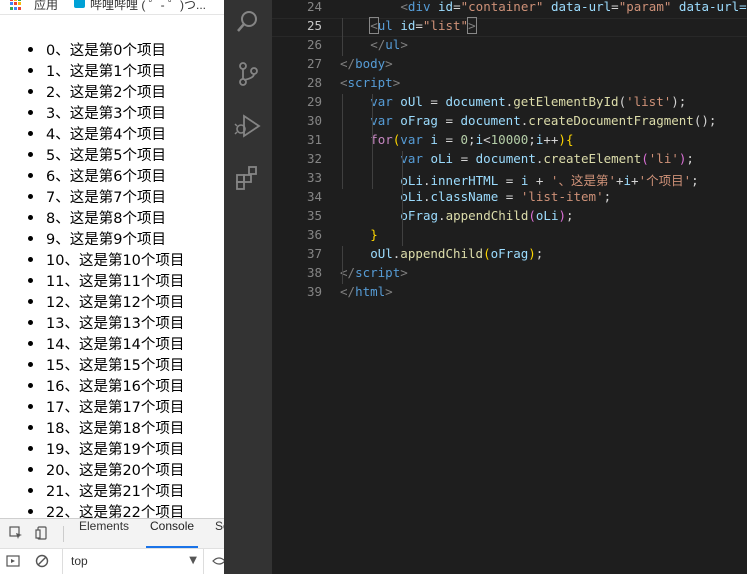  Describe the element at coordinates (366, 293) in the screenshot. I see `code-line: </html>` at that location.